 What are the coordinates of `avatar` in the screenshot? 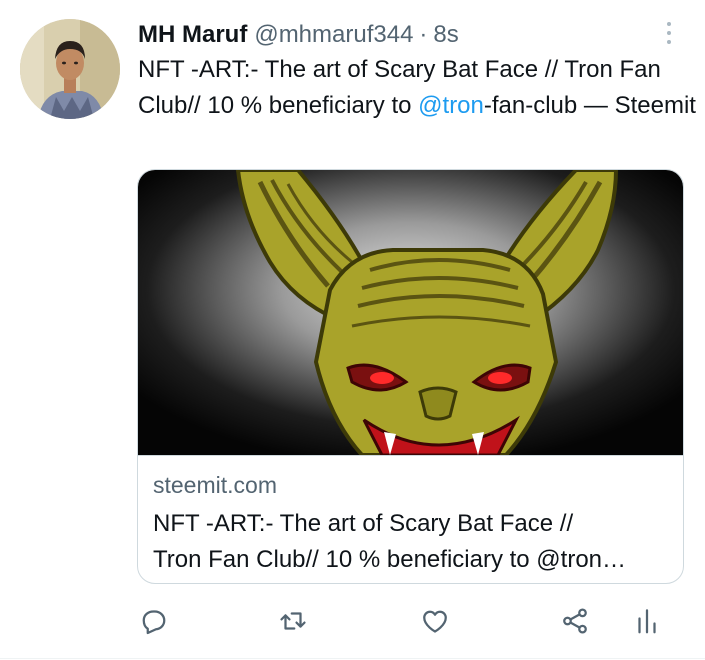 It's located at (70, 69).